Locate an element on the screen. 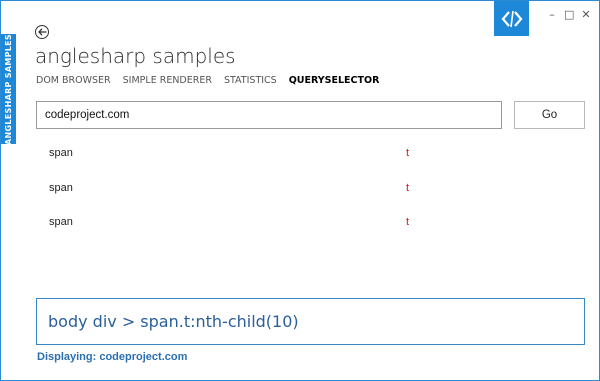 The height and width of the screenshot is (381, 600). go-button: Go is located at coordinates (549, 115).